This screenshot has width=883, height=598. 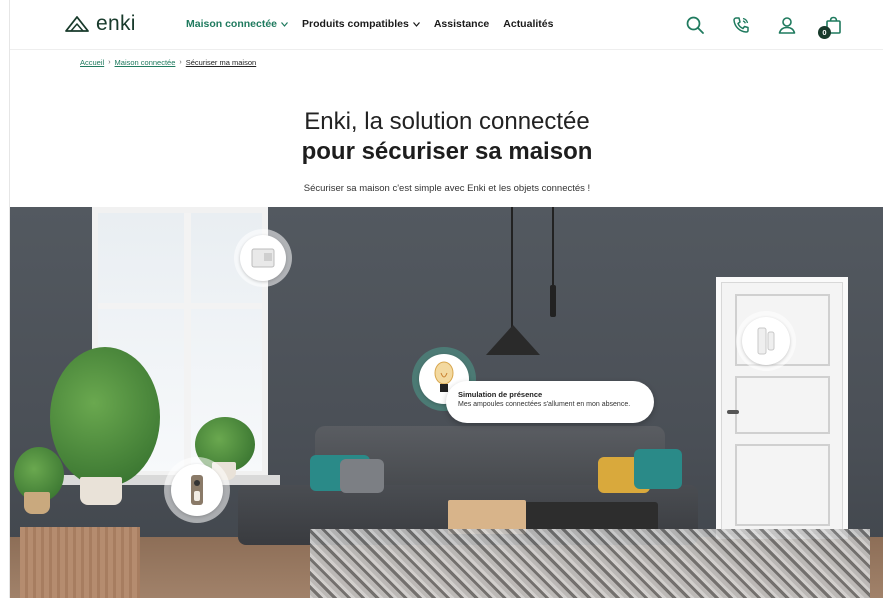 I want to click on nav-item-actualites: Actualités, so click(x=528, y=24).